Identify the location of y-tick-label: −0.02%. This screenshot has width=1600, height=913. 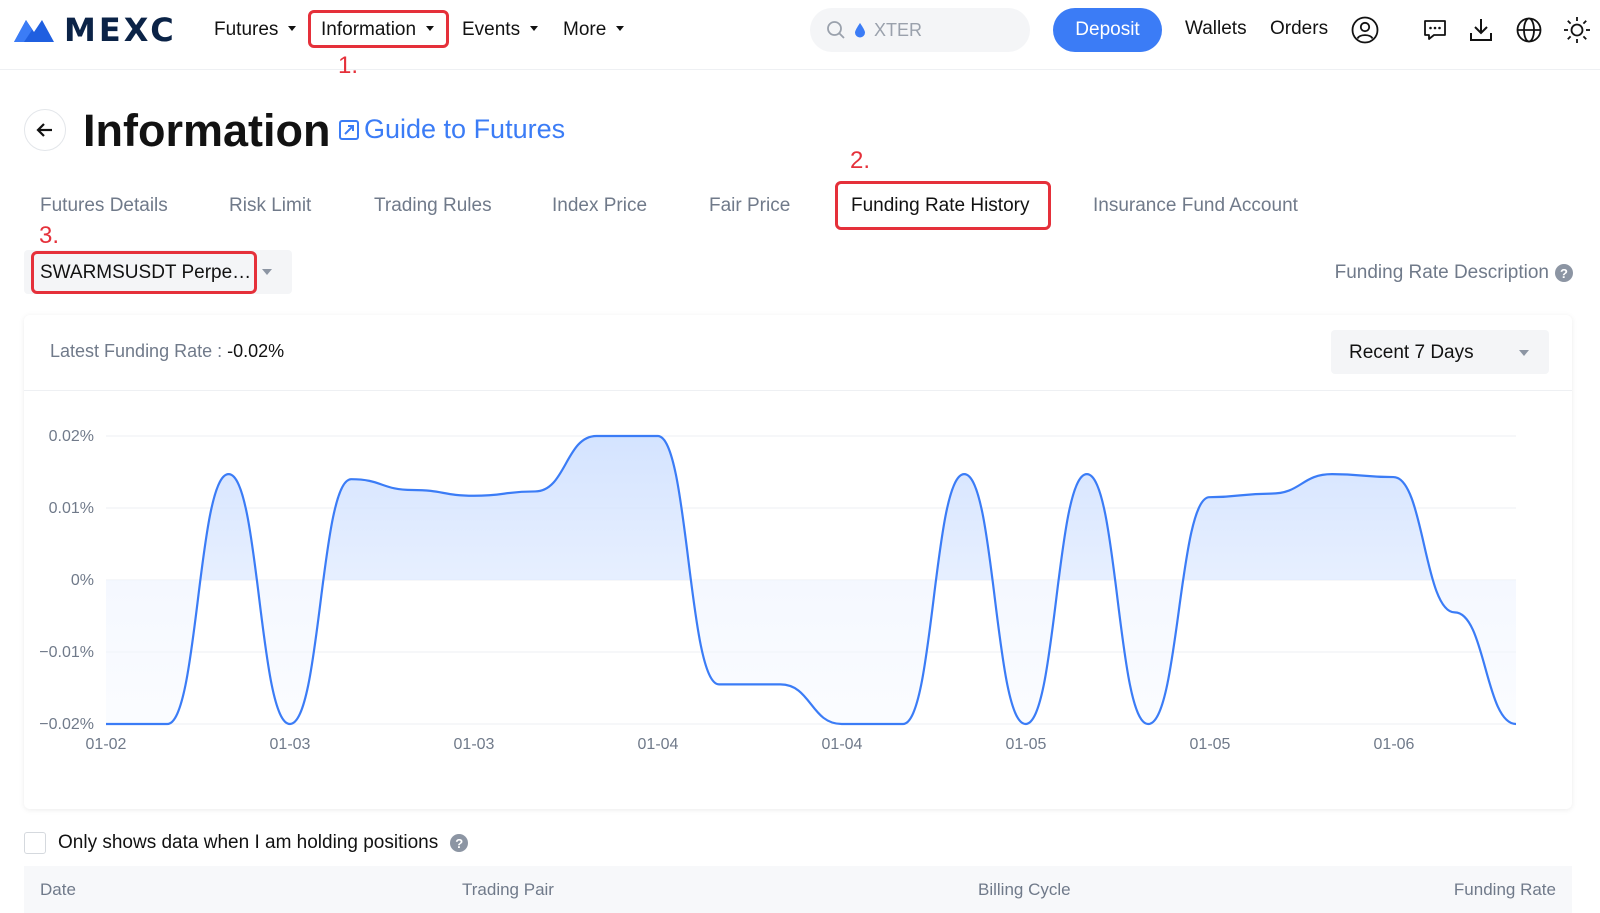
(66, 724).